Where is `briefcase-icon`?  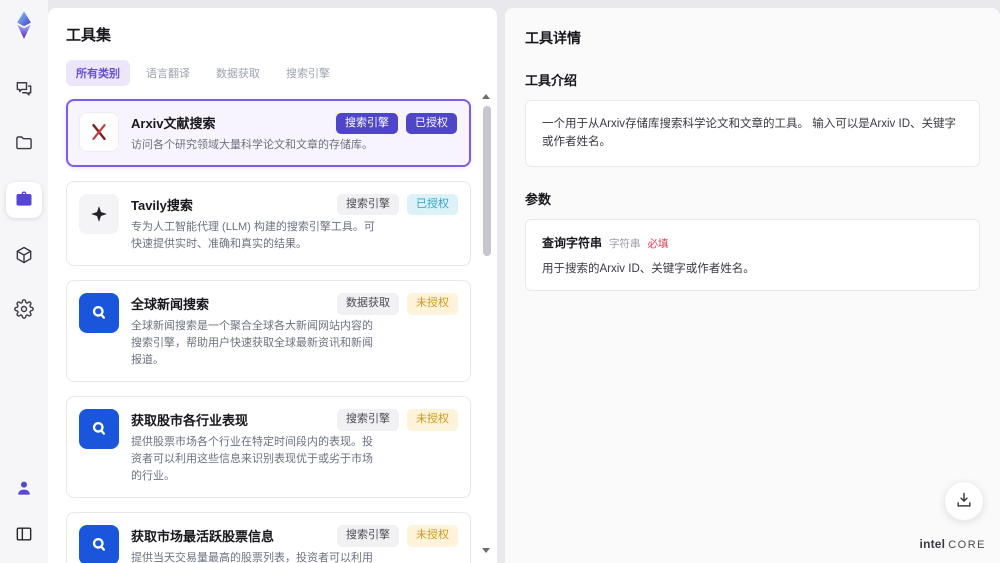 briefcase-icon is located at coordinates (24, 200).